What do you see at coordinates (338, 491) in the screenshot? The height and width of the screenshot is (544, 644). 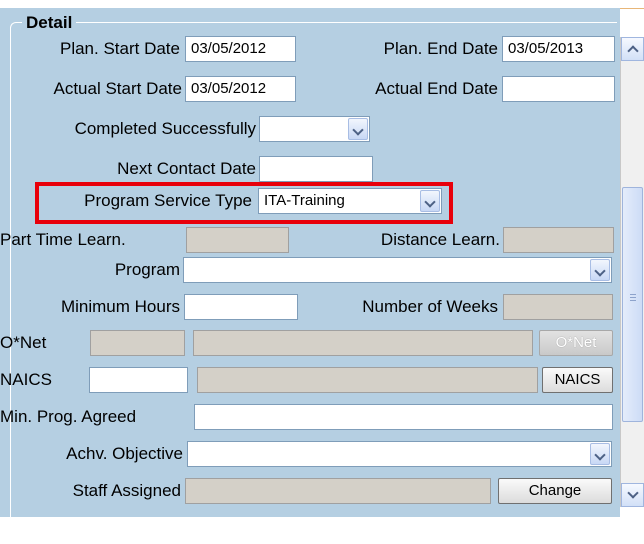 I see `staff-assigned-input` at bounding box center [338, 491].